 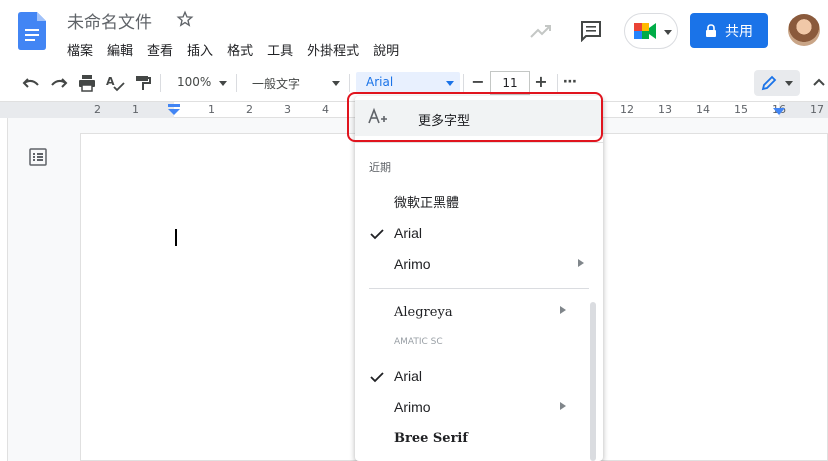 I want to click on paint-format-icon, so click(x=143, y=83).